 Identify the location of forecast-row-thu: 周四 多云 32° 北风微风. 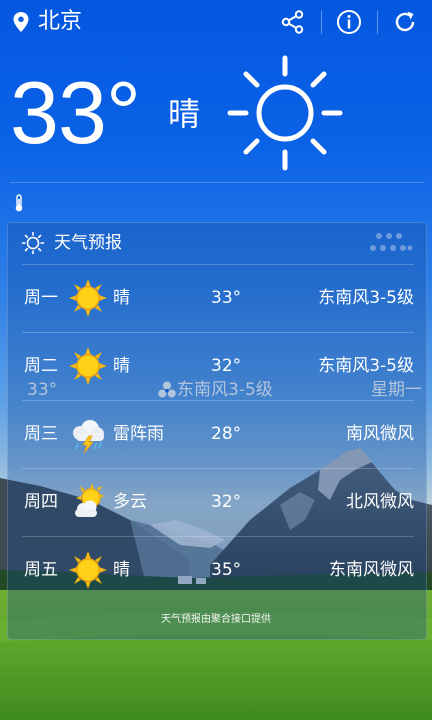
(217, 502).